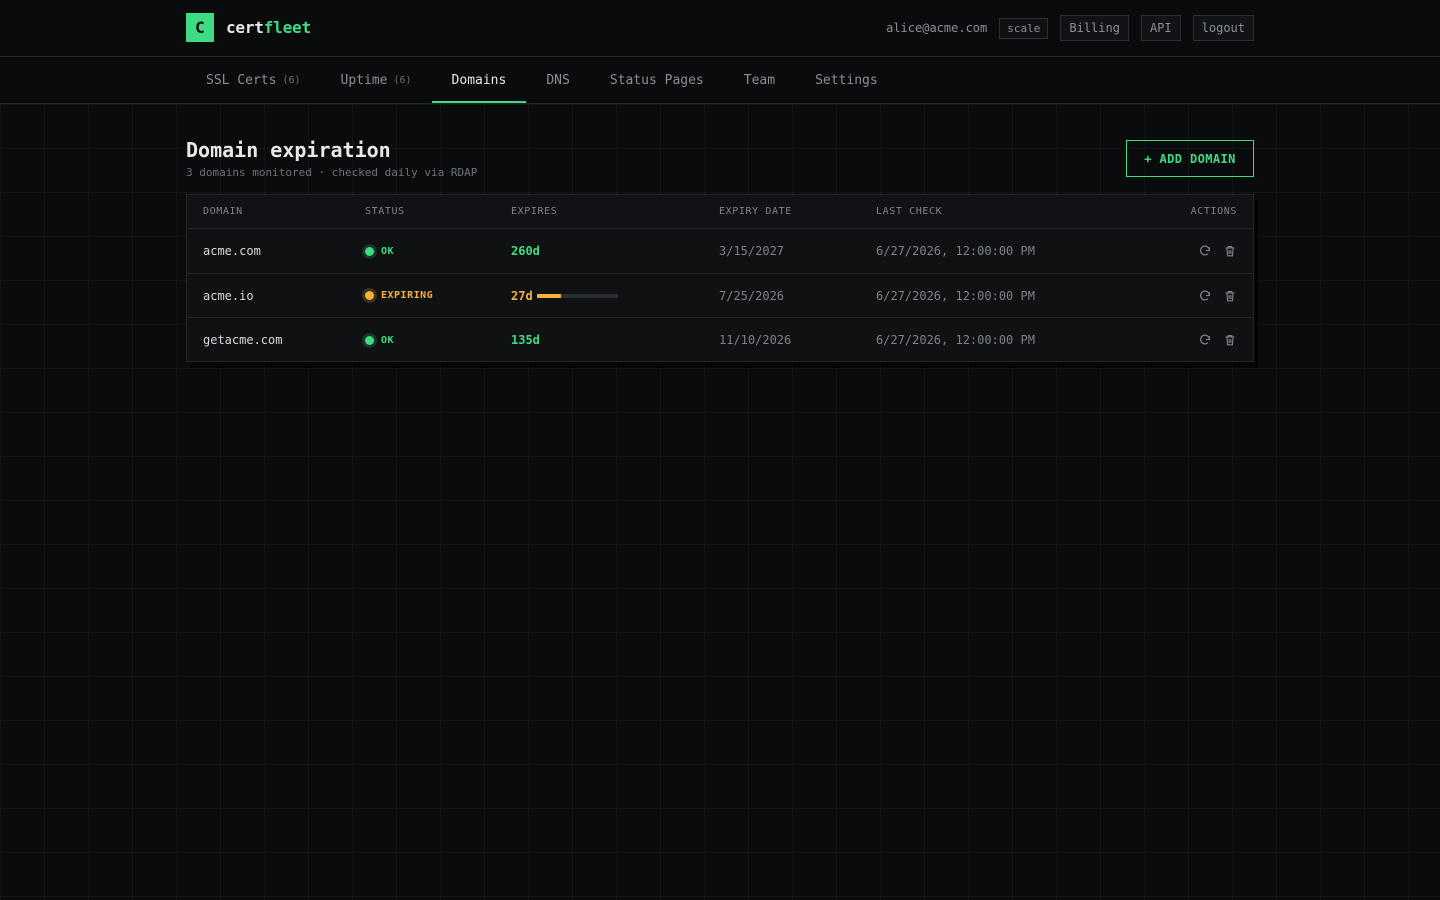  I want to click on expires-days: 27d, so click(522, 295).